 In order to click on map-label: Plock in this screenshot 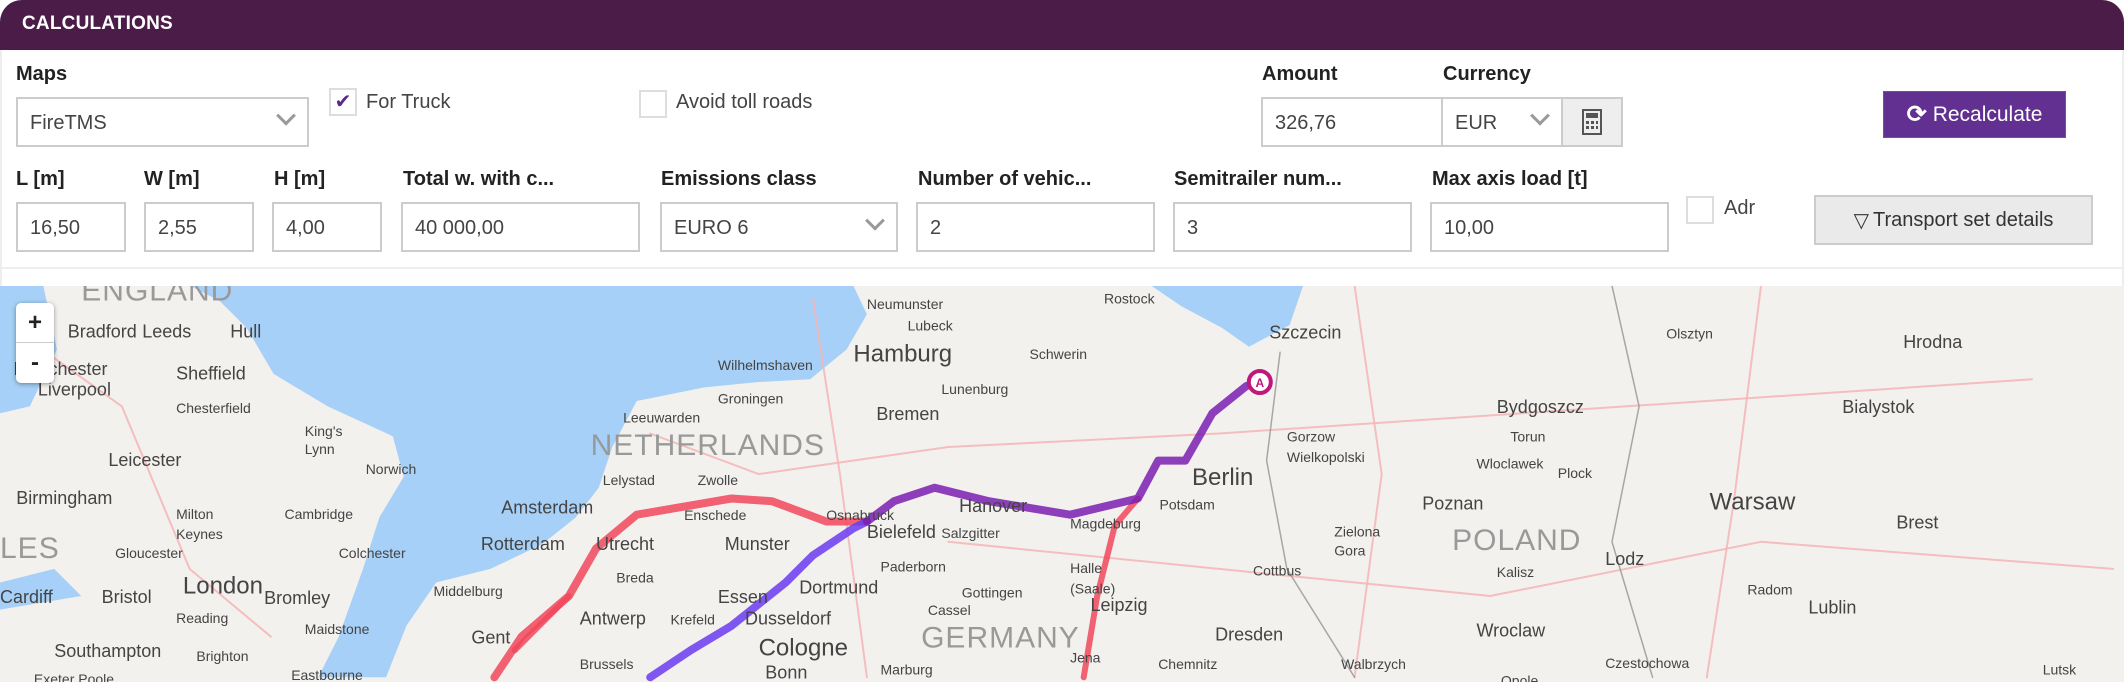, I will do `click(1575, 473)`.